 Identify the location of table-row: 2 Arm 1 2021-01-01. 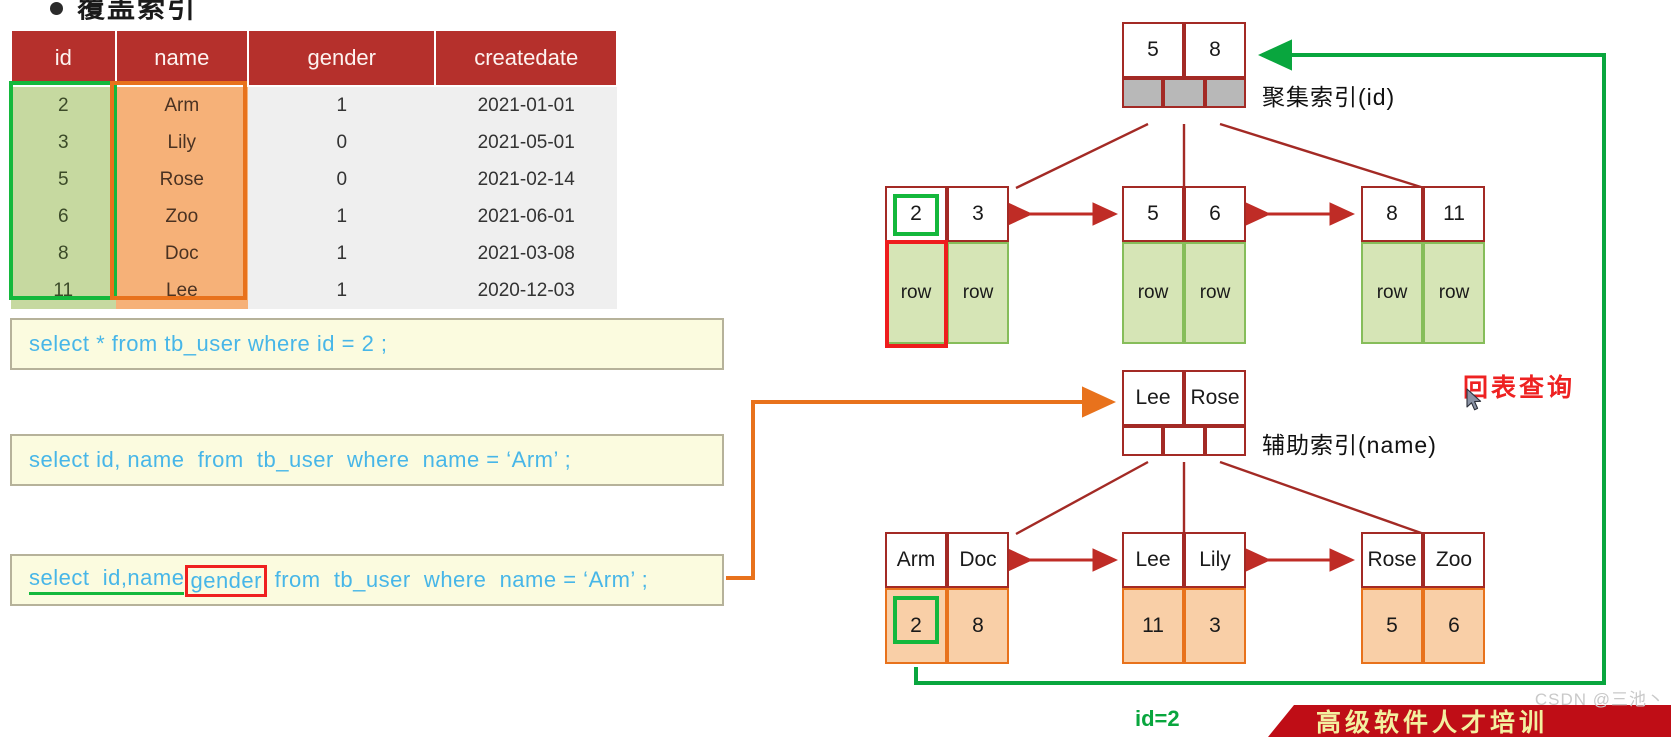
(314, 105).